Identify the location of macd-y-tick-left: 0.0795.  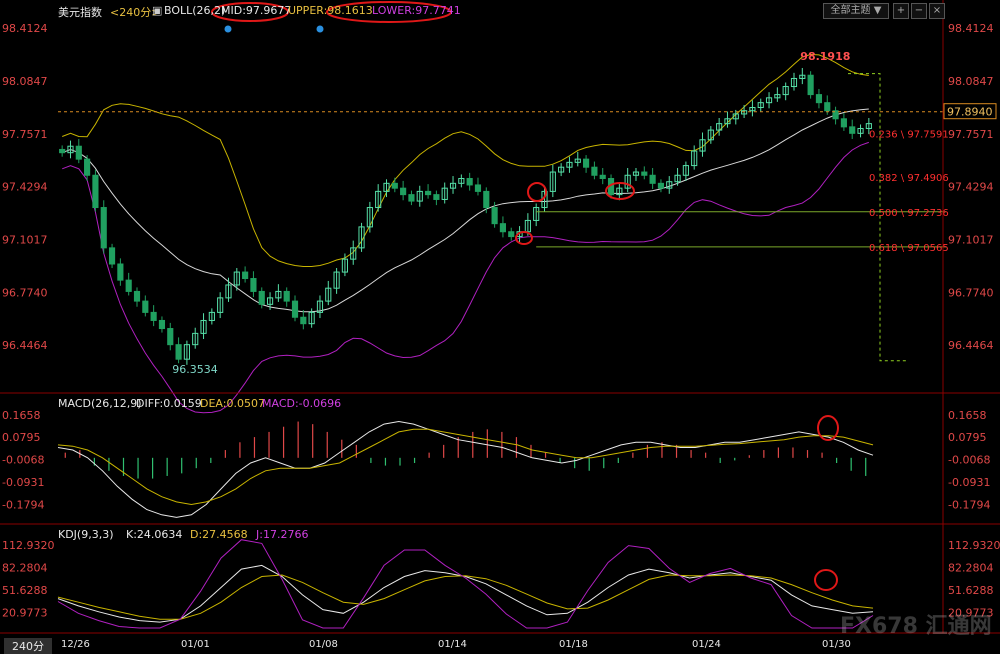
(21, 437).